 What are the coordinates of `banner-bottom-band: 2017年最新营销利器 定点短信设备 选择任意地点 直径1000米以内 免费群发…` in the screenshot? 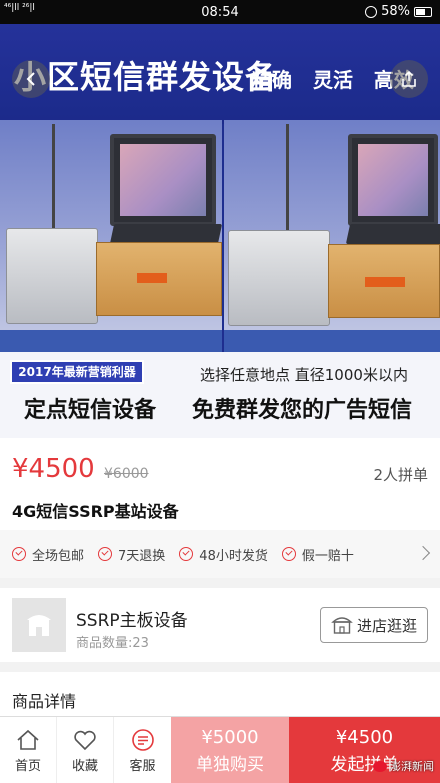 It's located at (220, 395).